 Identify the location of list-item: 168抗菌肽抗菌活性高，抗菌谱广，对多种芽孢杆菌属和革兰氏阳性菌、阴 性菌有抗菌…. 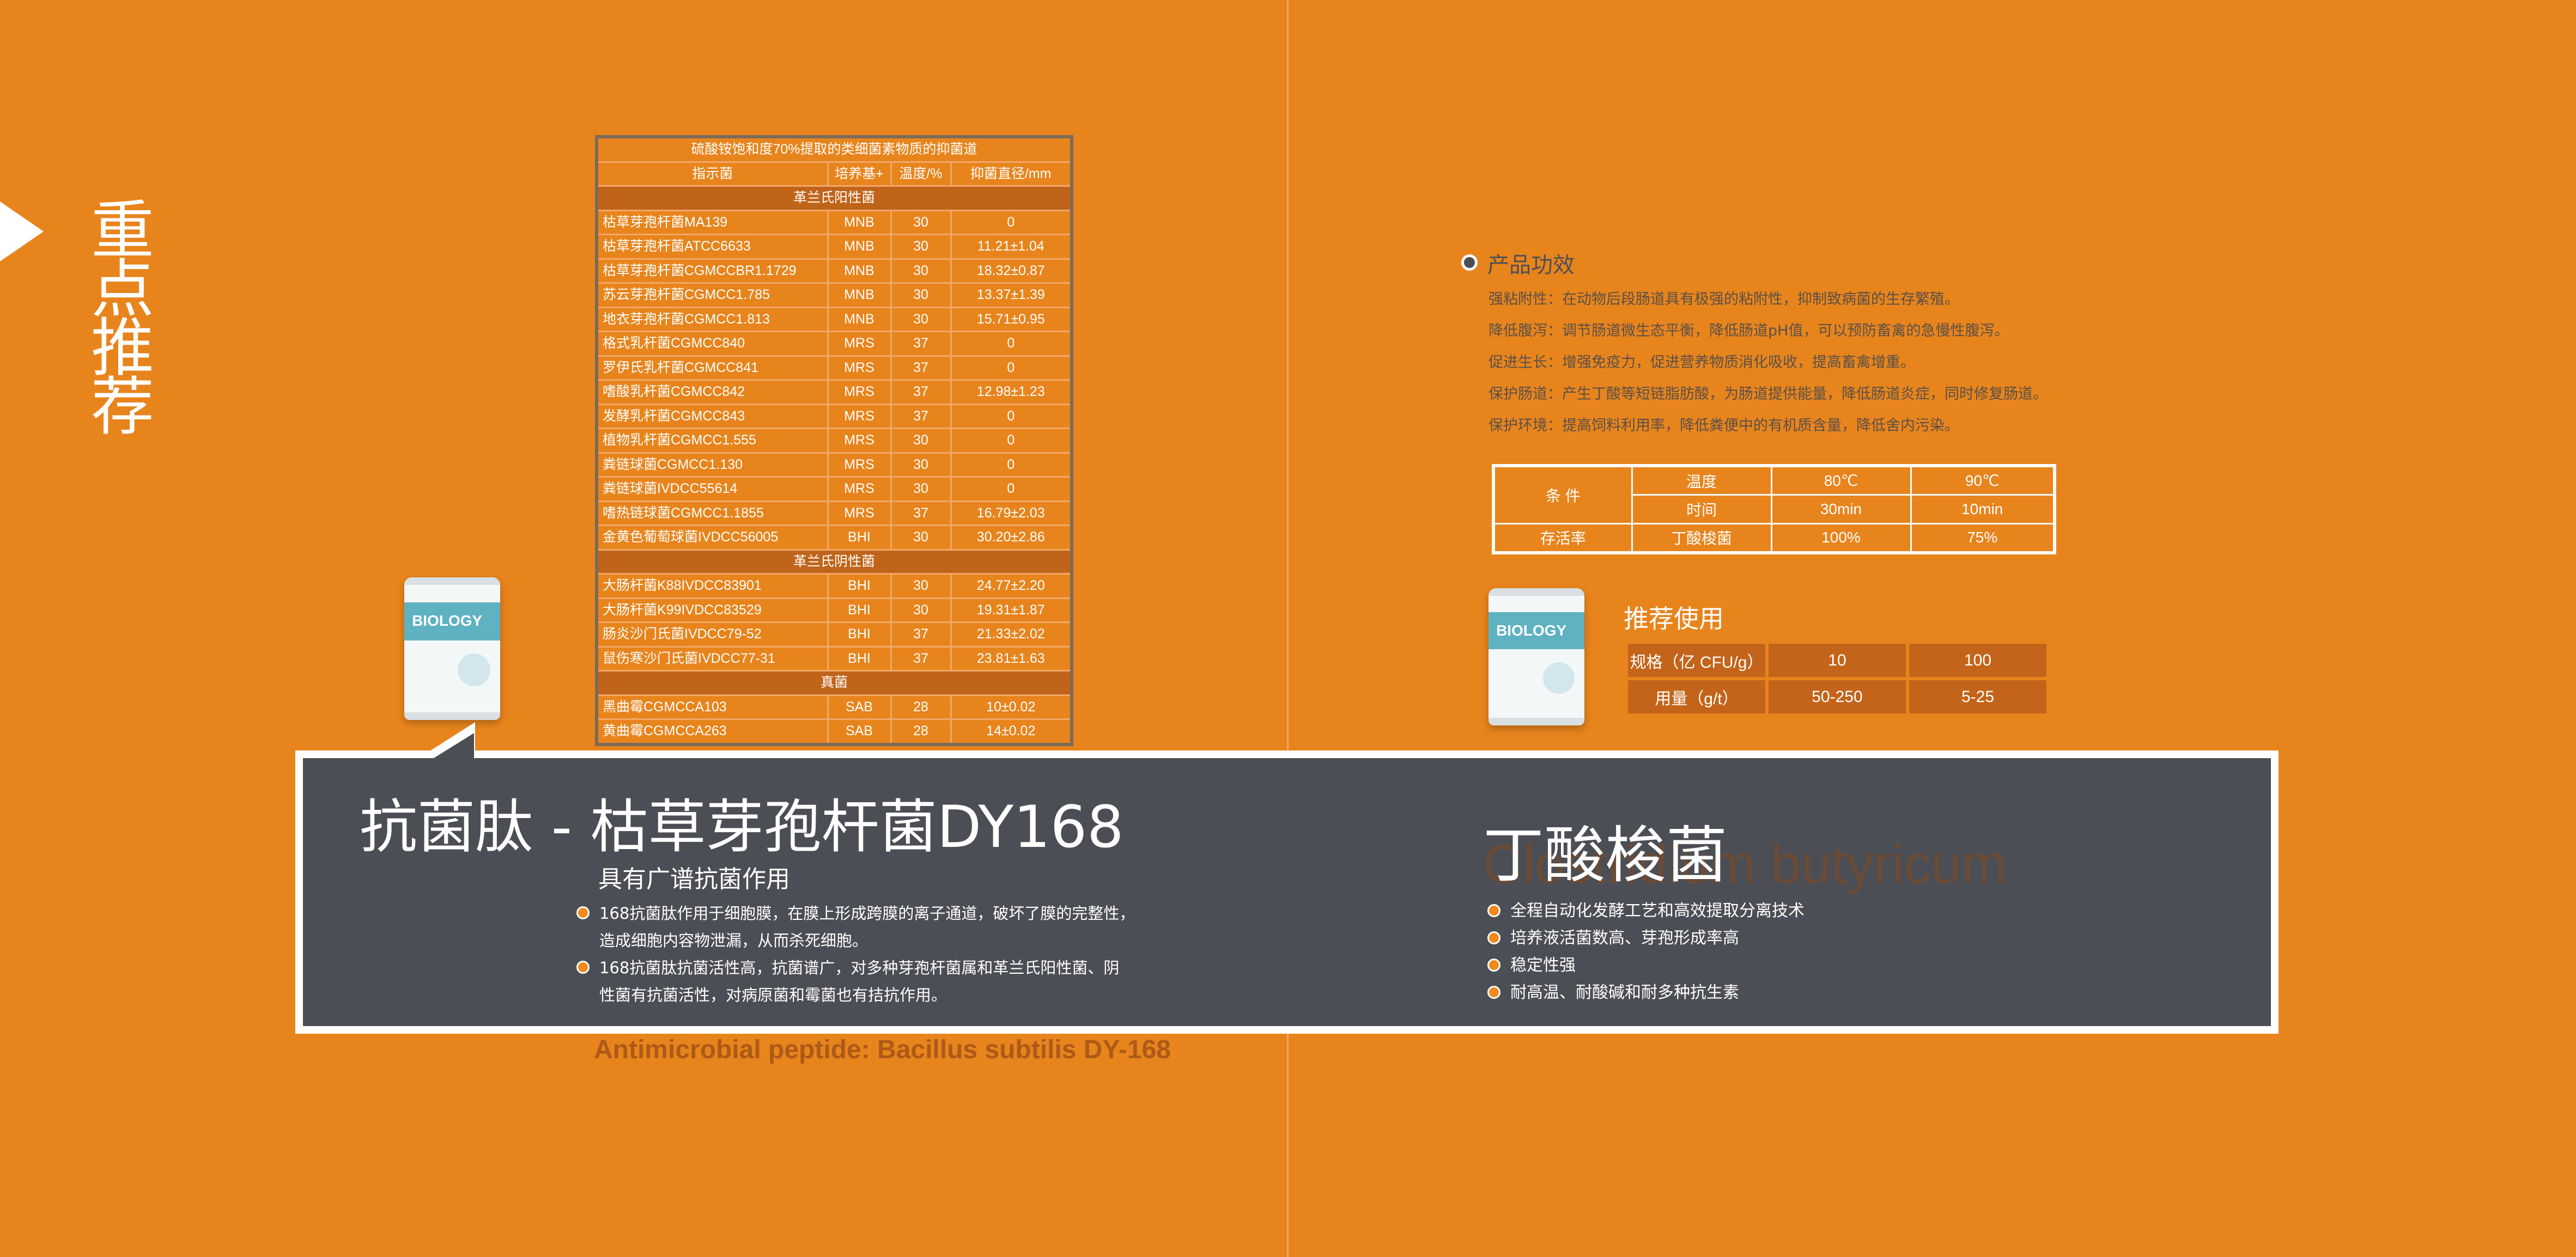
(876, 981).